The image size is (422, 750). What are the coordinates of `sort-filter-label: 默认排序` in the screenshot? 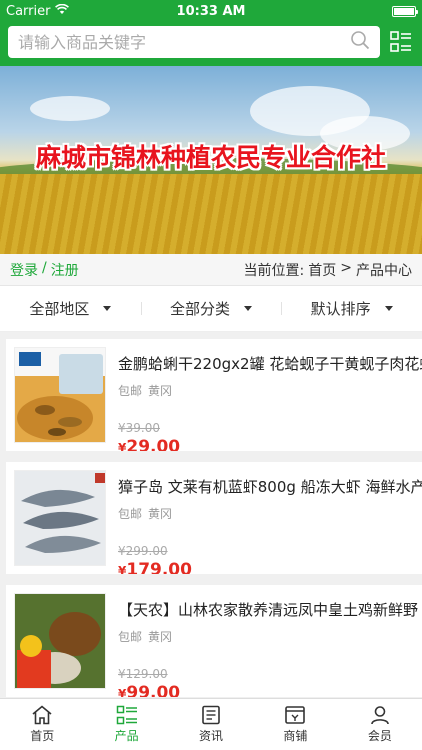 It's located at (340, 309).